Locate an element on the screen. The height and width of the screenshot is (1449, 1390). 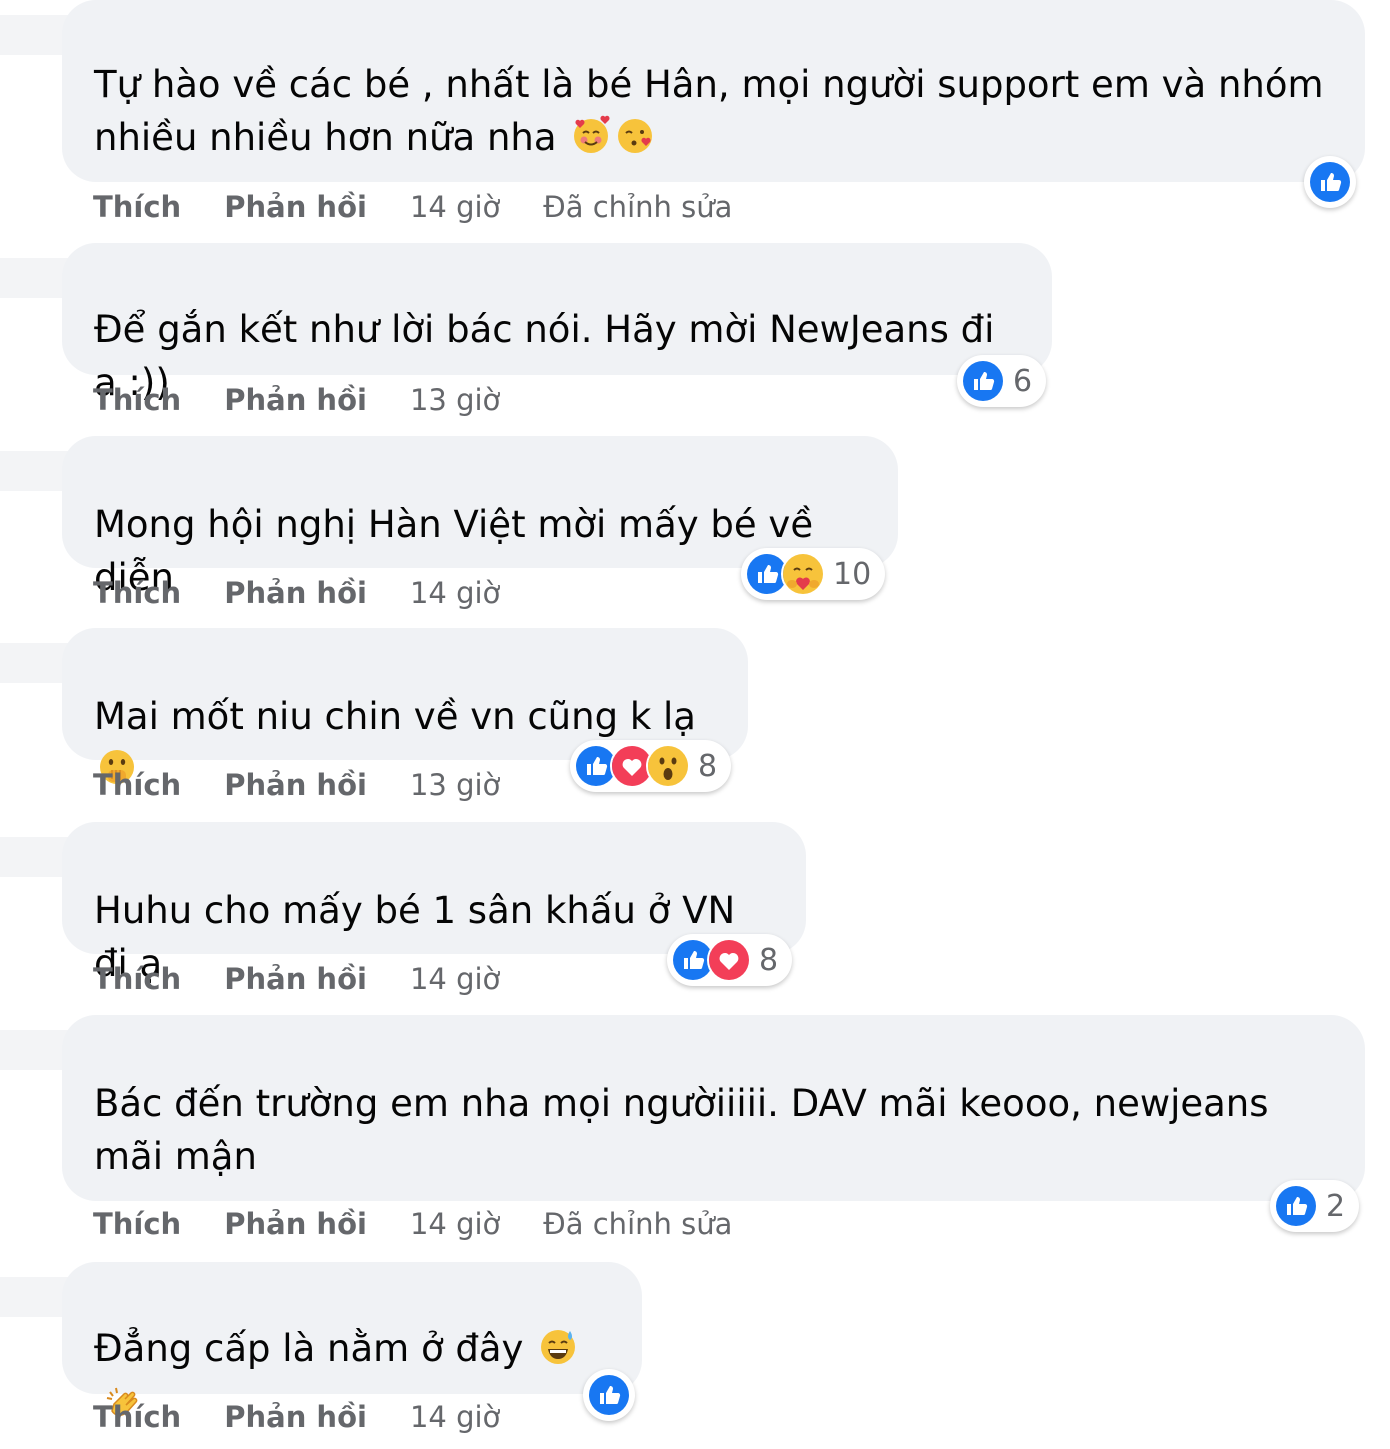
reactions-summary: 10 is located at coordinates (813, 574).